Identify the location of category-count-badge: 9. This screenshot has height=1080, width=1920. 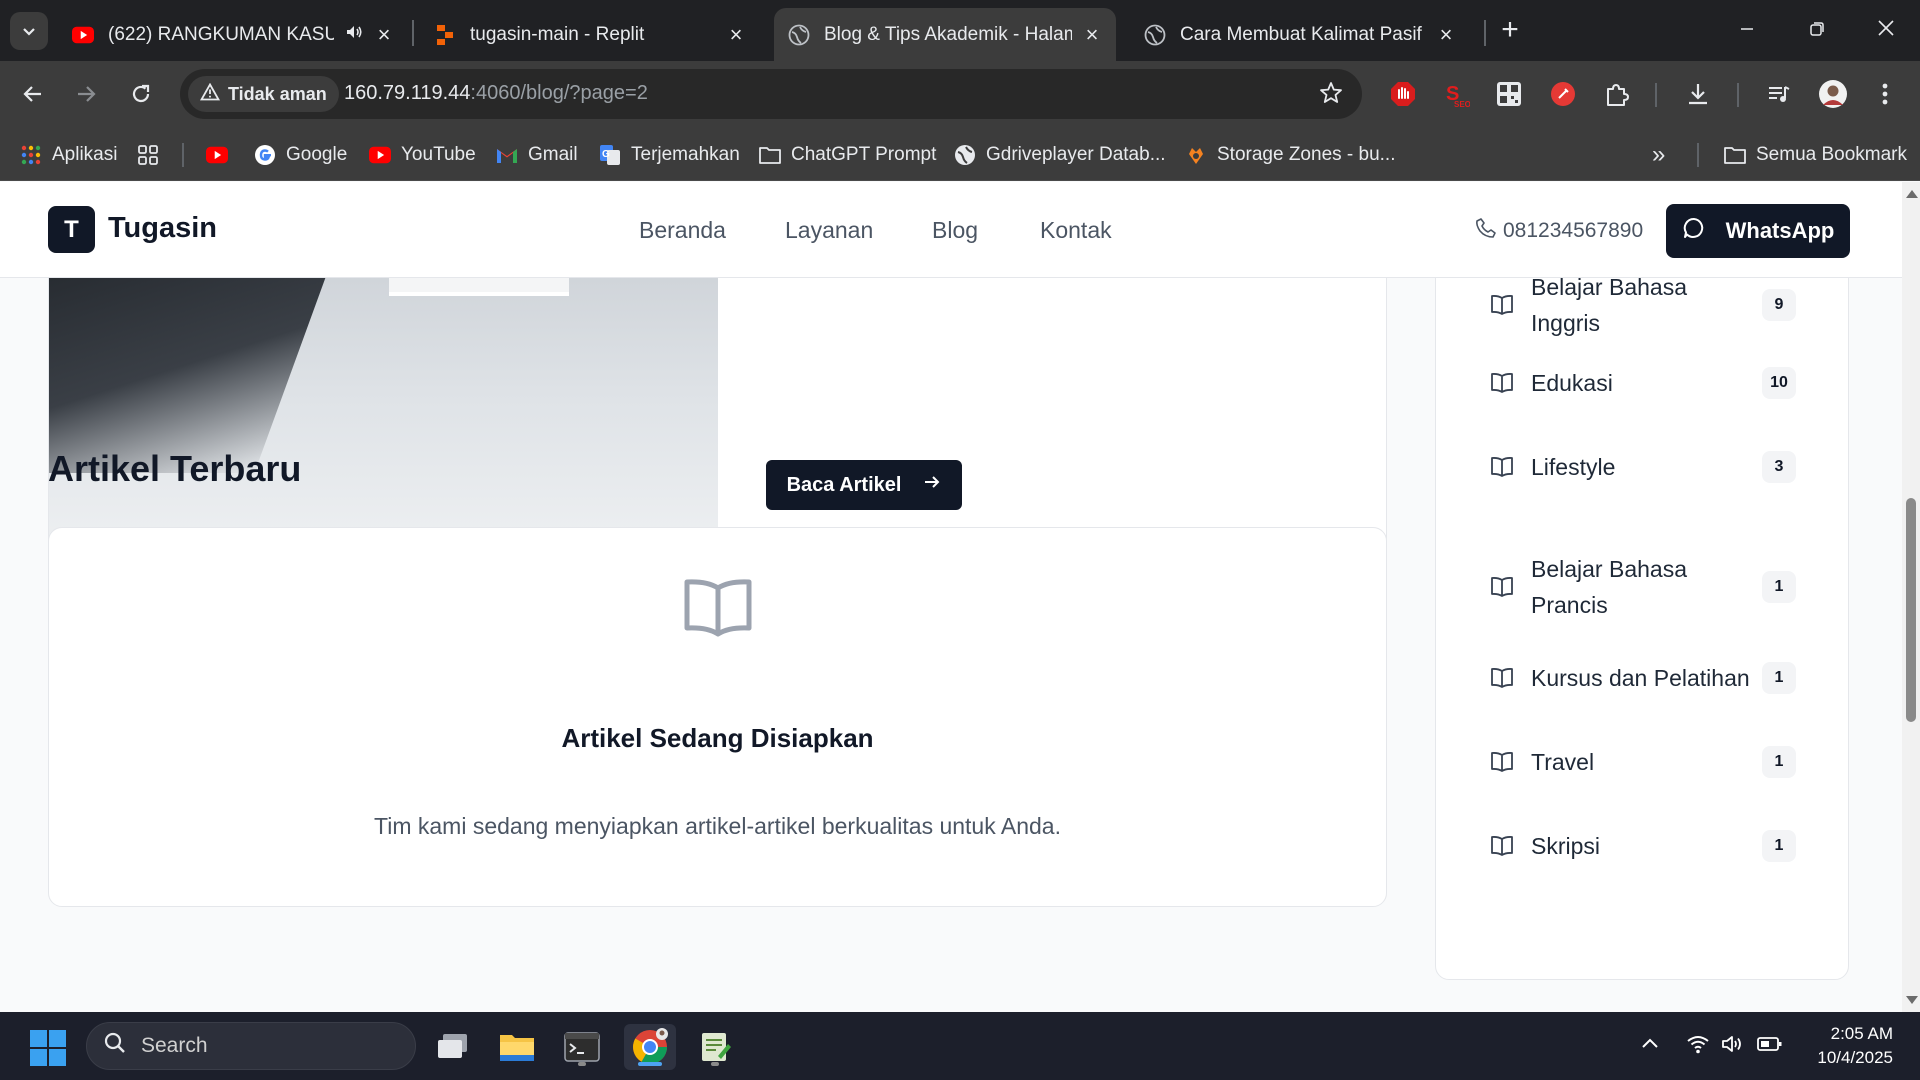
(1779, 305).